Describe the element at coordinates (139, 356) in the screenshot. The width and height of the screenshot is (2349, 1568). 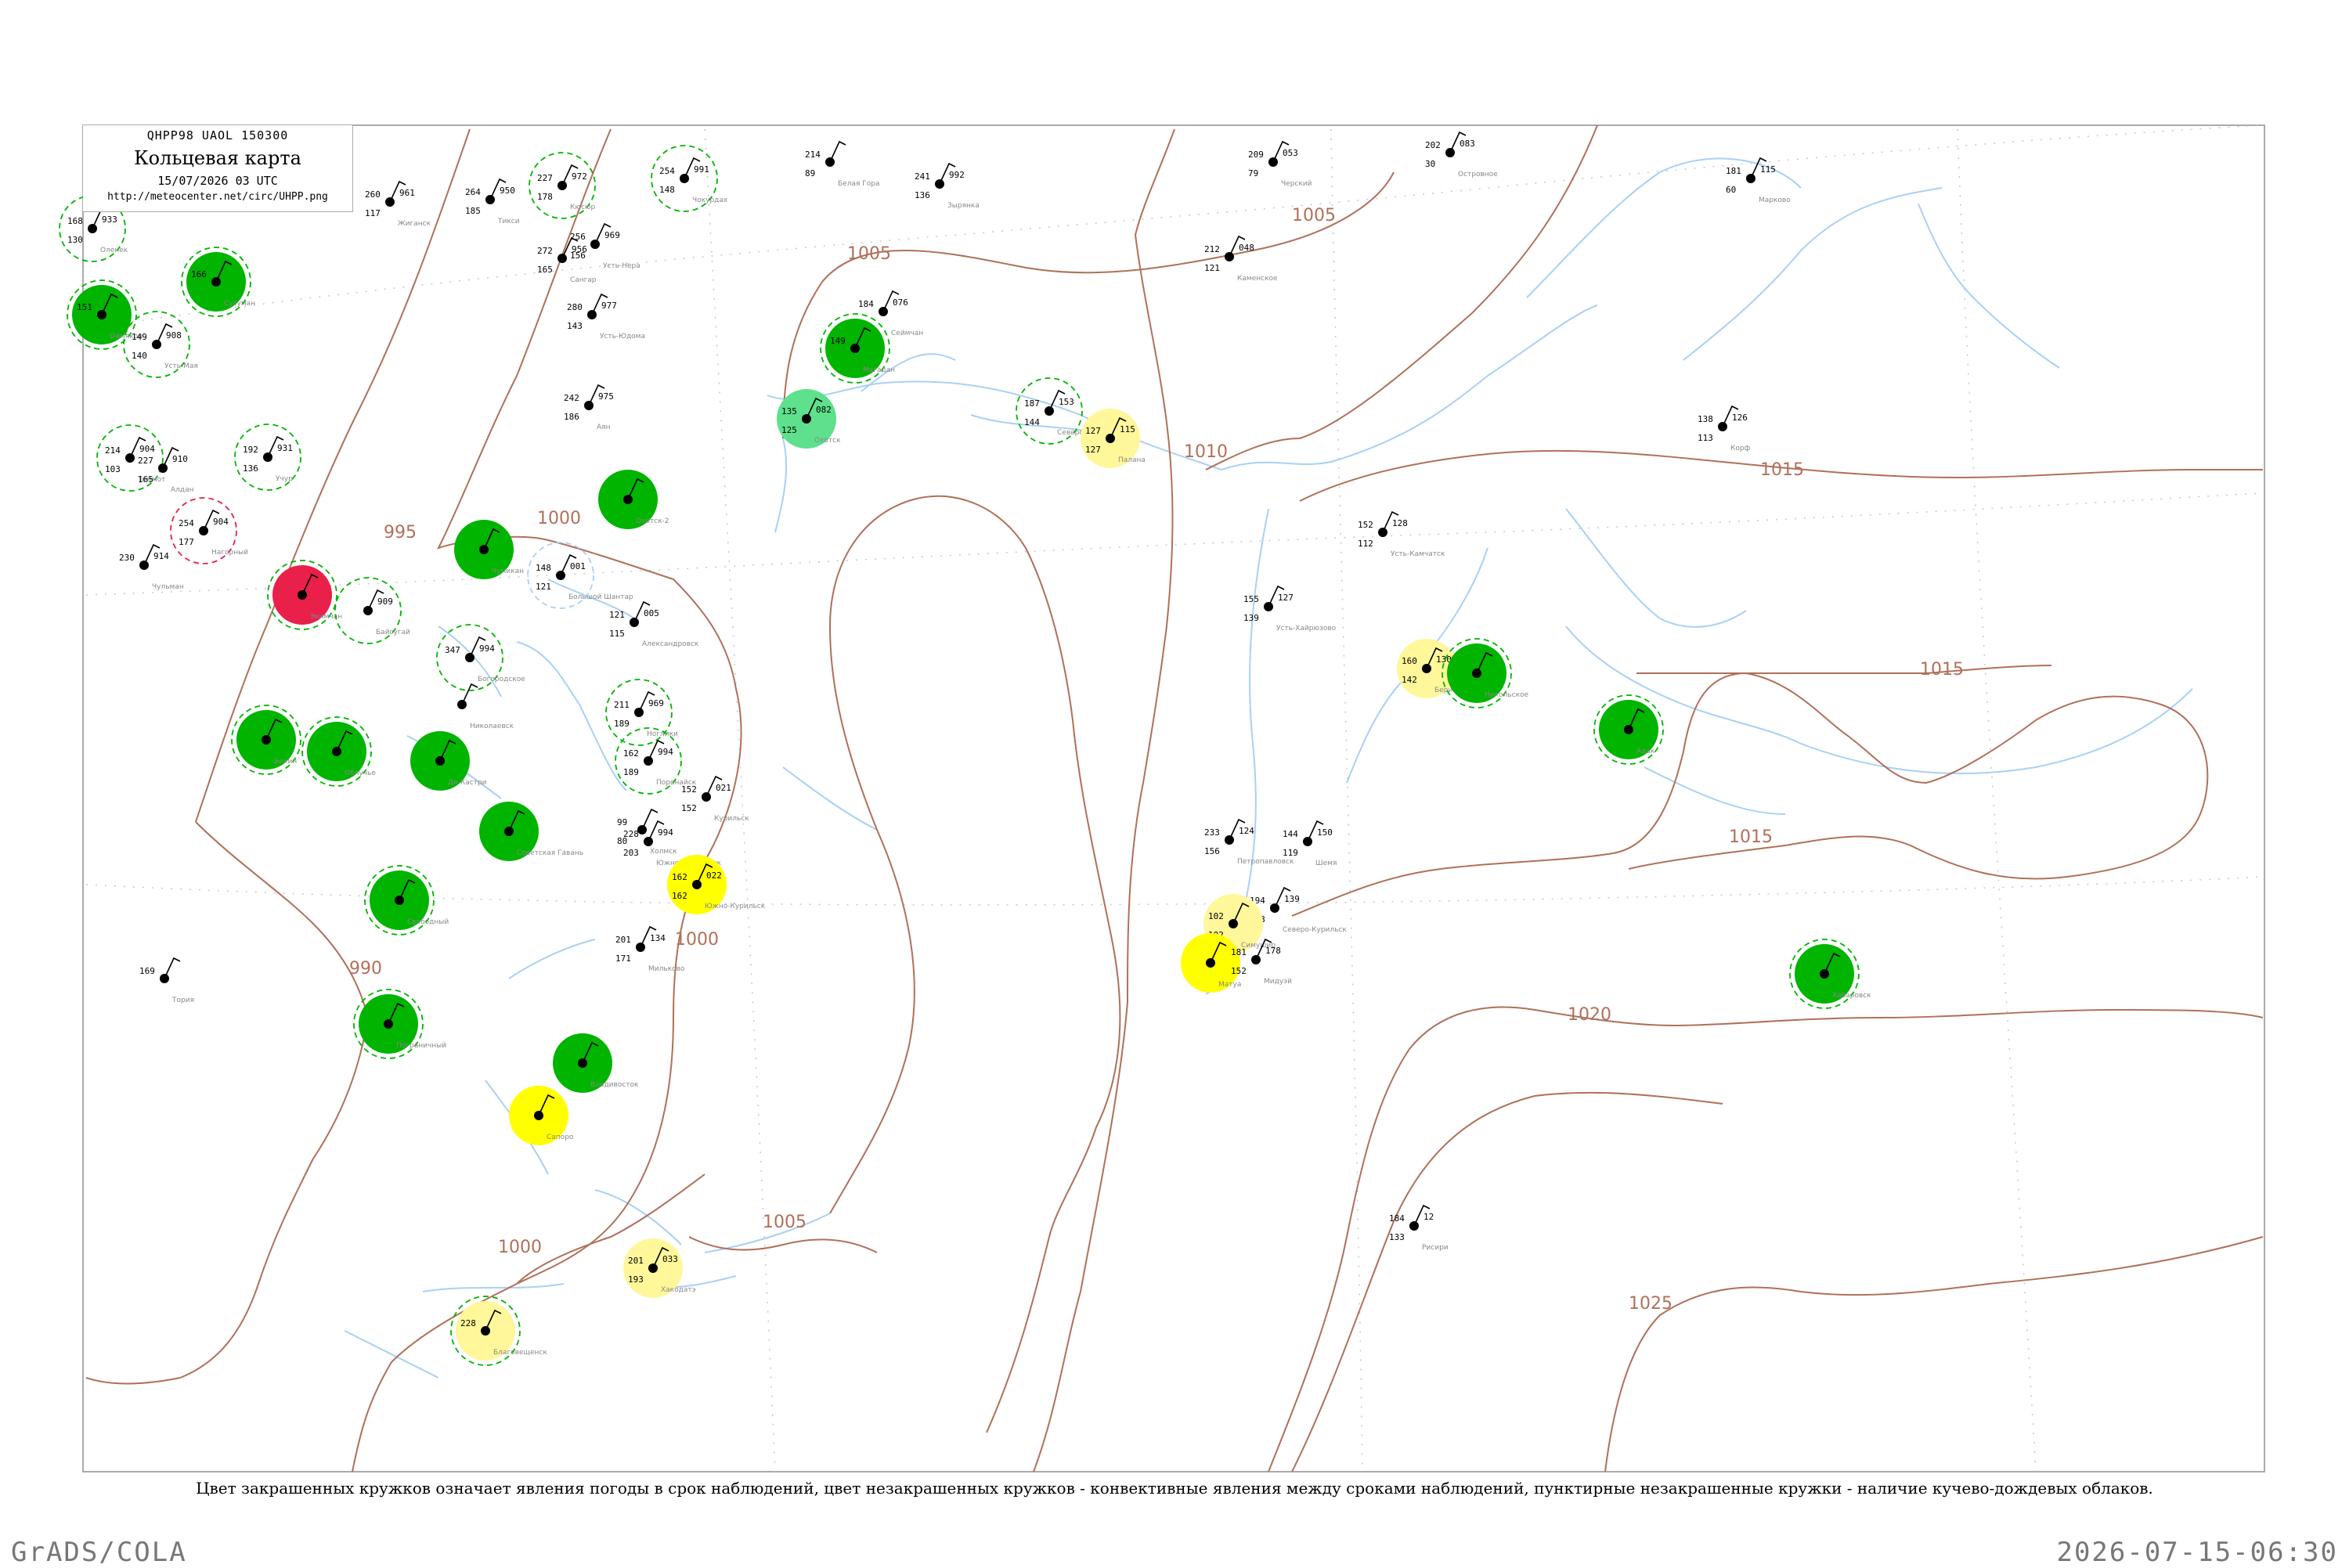
I see `station-dewpoint: 140` at that location.